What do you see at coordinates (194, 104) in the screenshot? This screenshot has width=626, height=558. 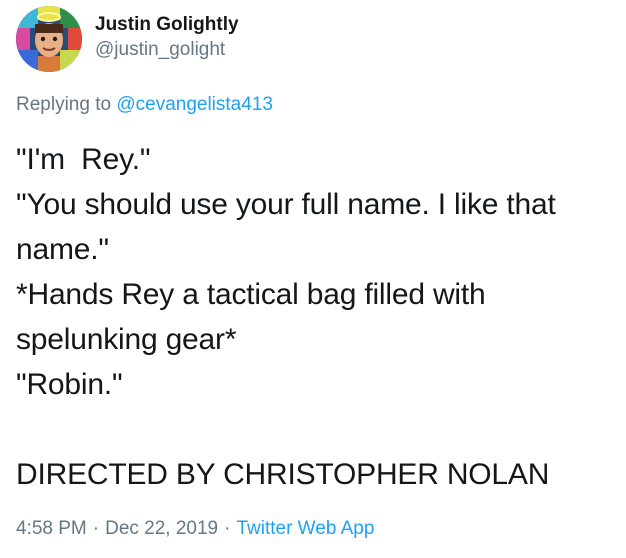 I see `reply-handle-link: @cevangelista413` at bounding box center [194, 104].